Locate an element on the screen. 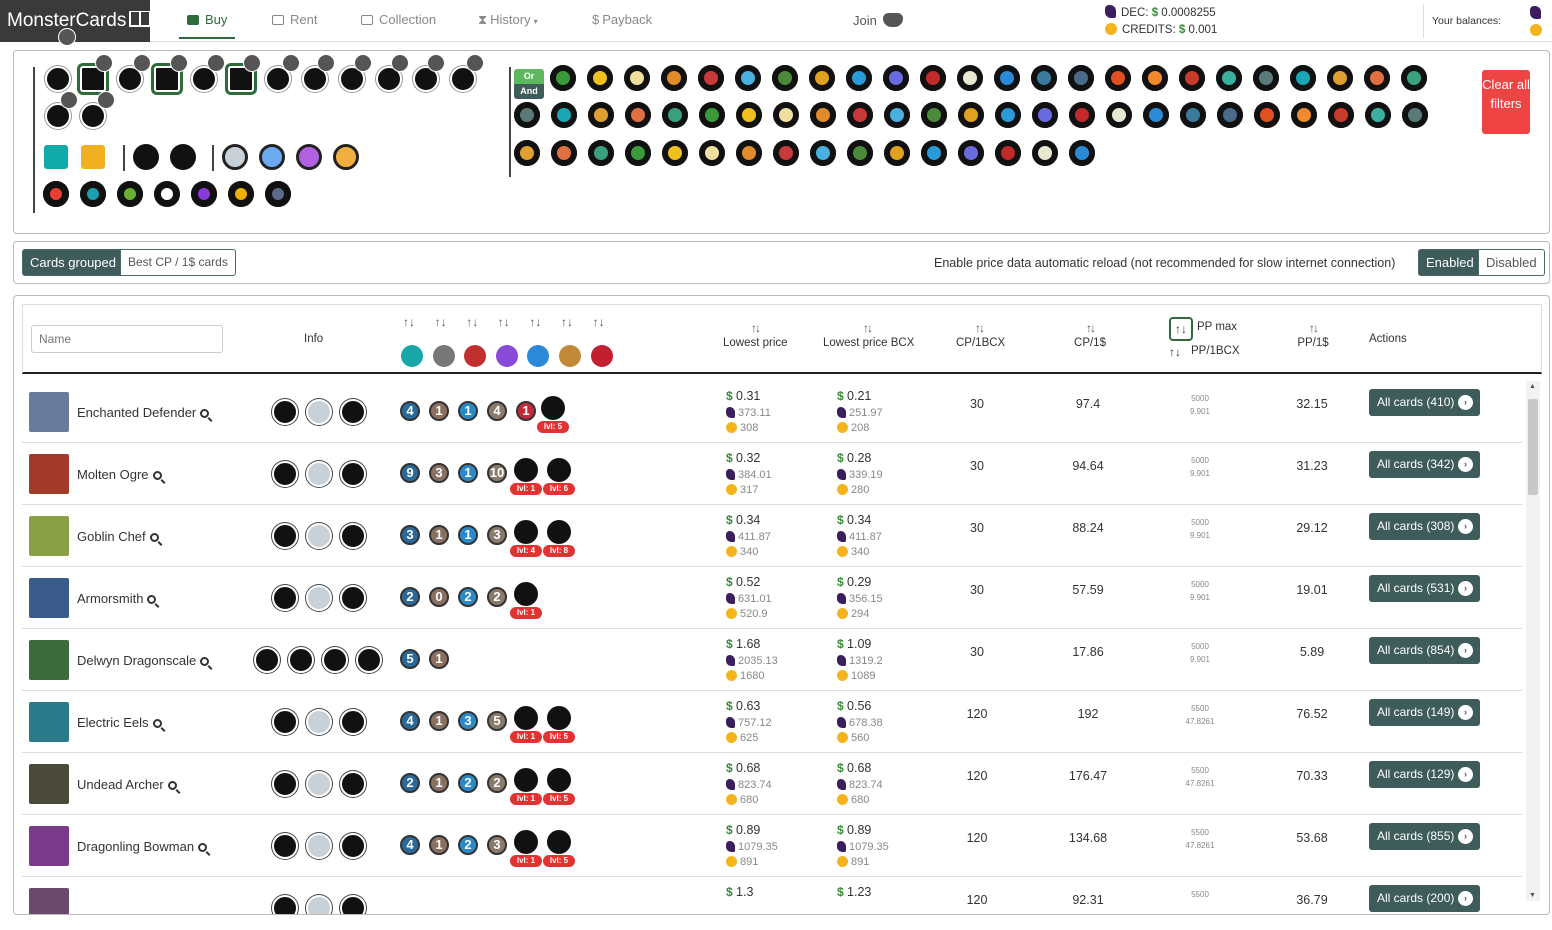 The width and height of the screenshot is (1552, 930). reload-enabled-button: Enabled is located at coordinates (1450, 262).